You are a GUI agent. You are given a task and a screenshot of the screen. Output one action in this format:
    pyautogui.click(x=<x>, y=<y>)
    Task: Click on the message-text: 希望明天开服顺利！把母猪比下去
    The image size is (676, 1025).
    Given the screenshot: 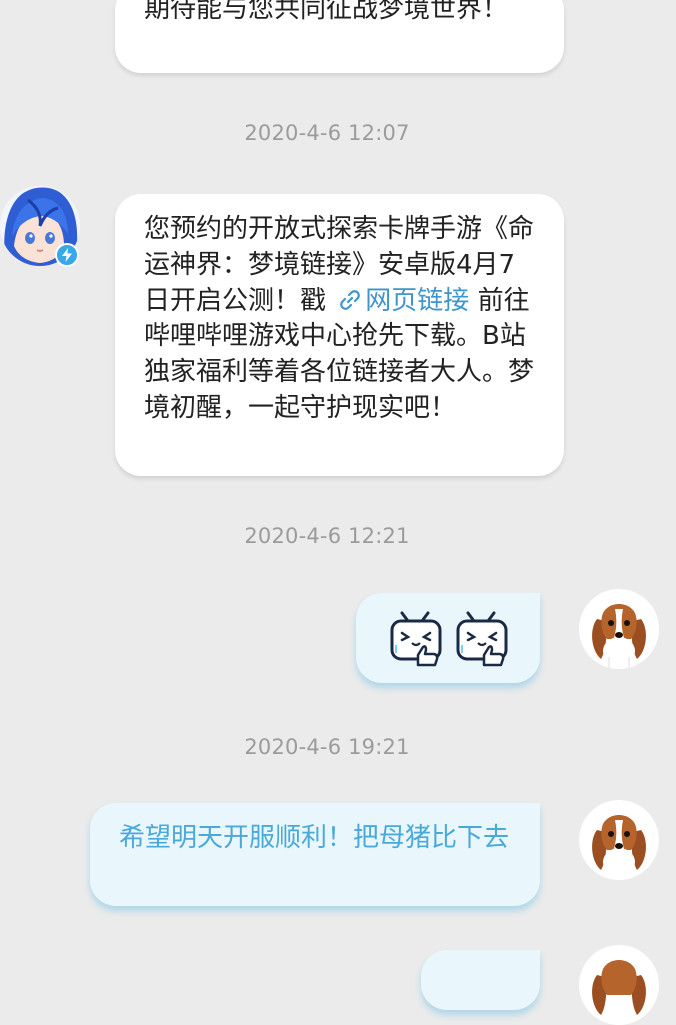 What is the action you would take?
    pyautogui.click(x=314, y=838)
    